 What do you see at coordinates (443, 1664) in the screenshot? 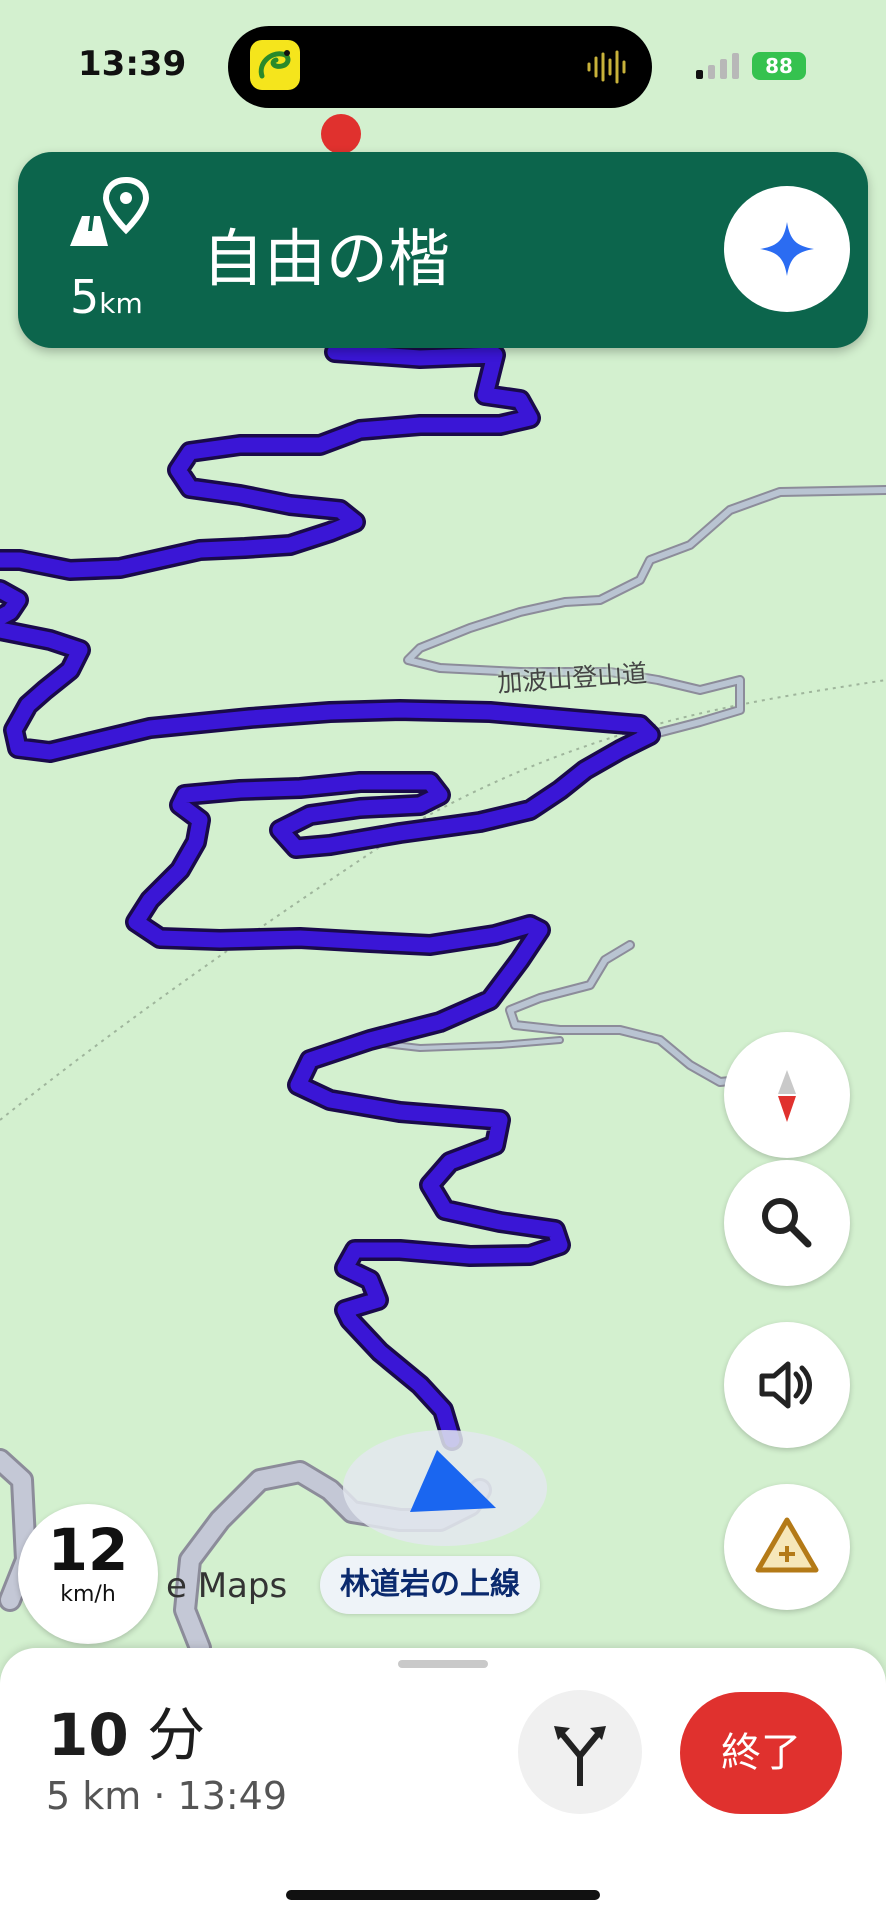
I see `sheet-drag-handle` at bounding box center [443, 1664].